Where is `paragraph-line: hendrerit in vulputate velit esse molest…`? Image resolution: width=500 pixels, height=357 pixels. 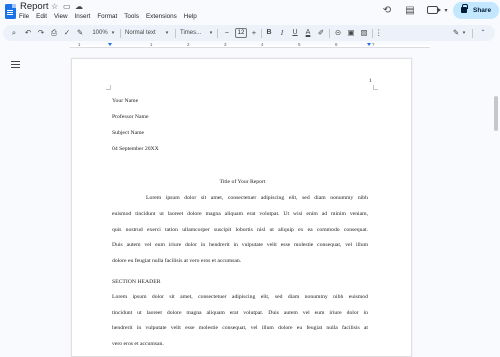 paragraph-line: hendrerit in vulputate velit esse molest… is located at coordinates (240, 328).